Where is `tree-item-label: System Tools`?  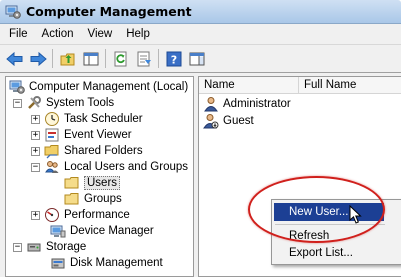 tree-item-label: System Tools is located at coordinates (80, 103).